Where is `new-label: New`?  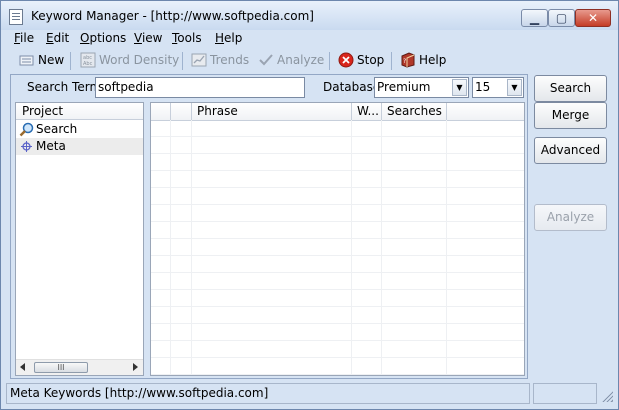 new-label: New is located at coordinates (51, 60).